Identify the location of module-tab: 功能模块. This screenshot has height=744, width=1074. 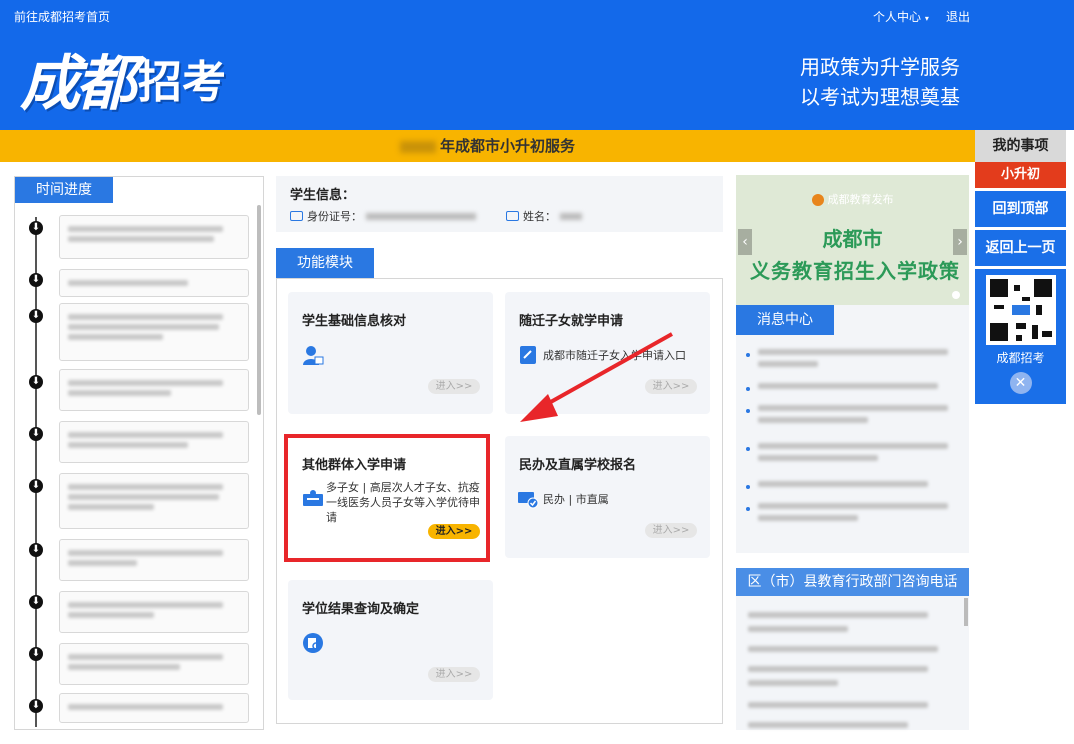
(325, 263).